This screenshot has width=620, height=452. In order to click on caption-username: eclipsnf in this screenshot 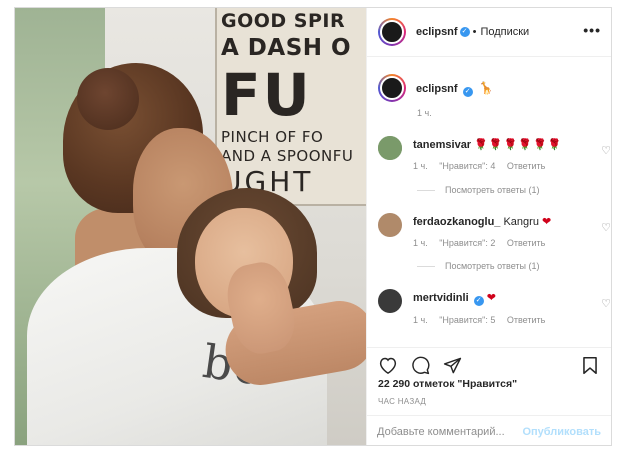, I will do `click(437, 89)`.